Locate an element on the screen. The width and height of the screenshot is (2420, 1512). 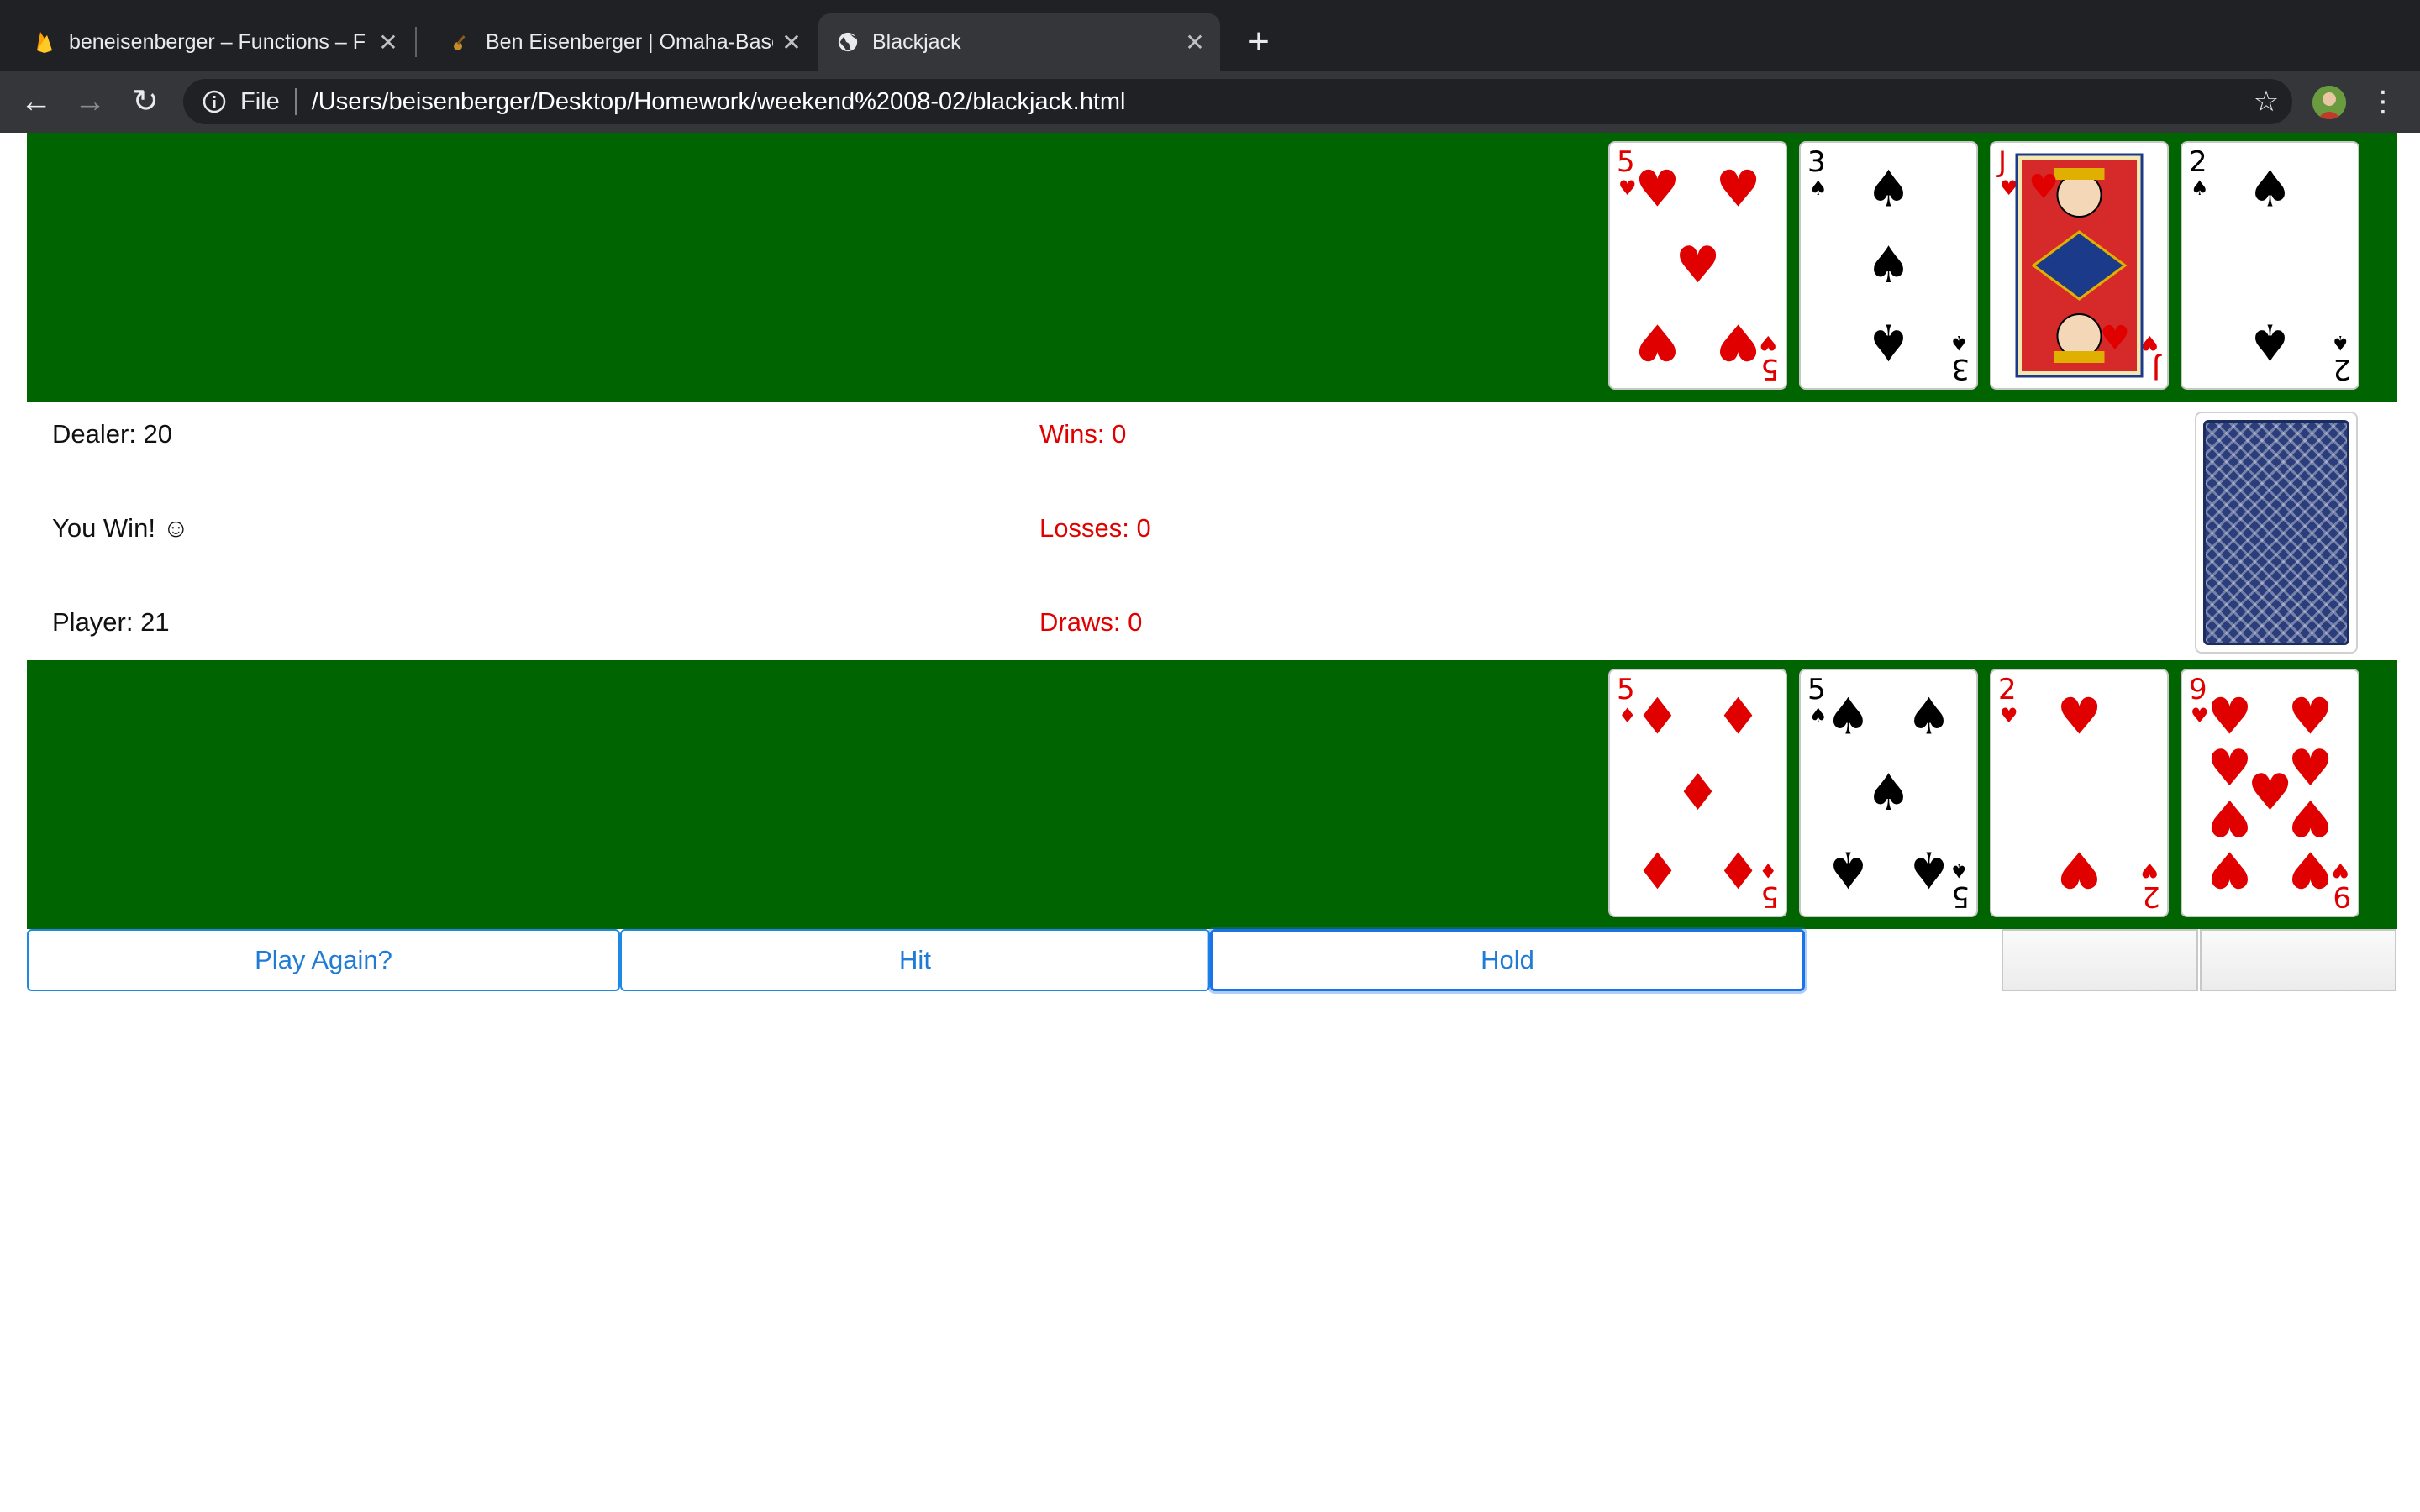
playing-card-face: 2♥2♥♥♥ is located at coordinates (2079, 793).